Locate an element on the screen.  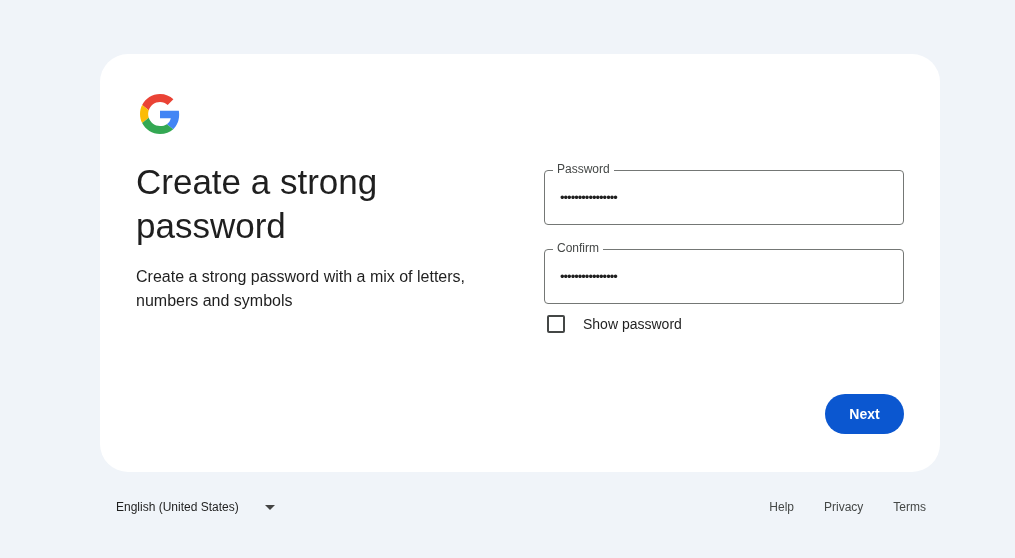
footer-link: Privacy is located at coordinates (844, 507).